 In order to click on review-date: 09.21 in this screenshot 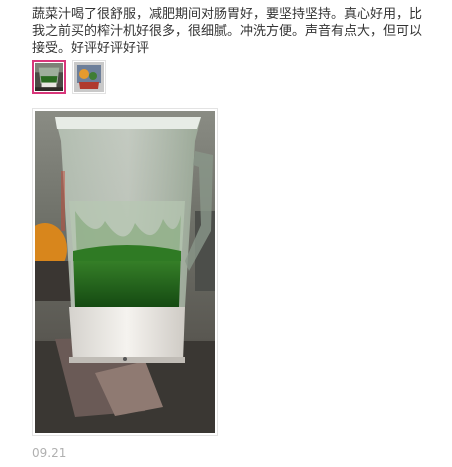, I will do `click(49, 453)`.